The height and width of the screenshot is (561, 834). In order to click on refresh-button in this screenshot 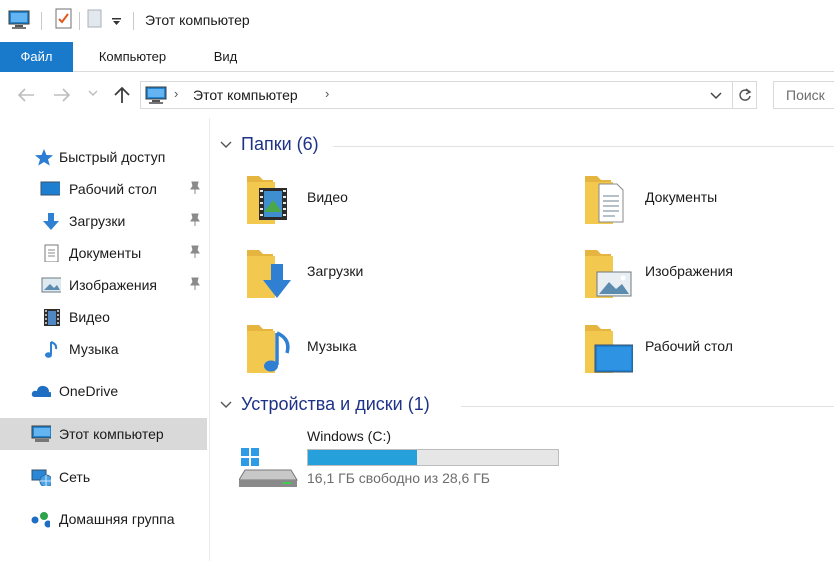, I will do `click(745, 95)`.